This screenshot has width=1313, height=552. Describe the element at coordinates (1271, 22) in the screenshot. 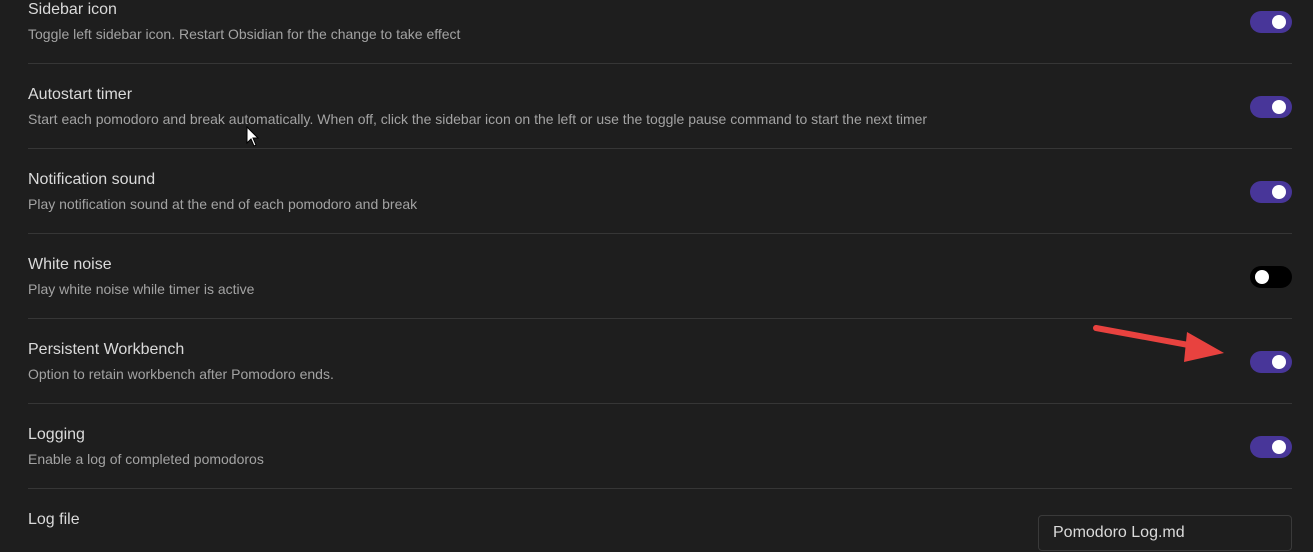

I see `sidebar-icon-toggle` at that location.